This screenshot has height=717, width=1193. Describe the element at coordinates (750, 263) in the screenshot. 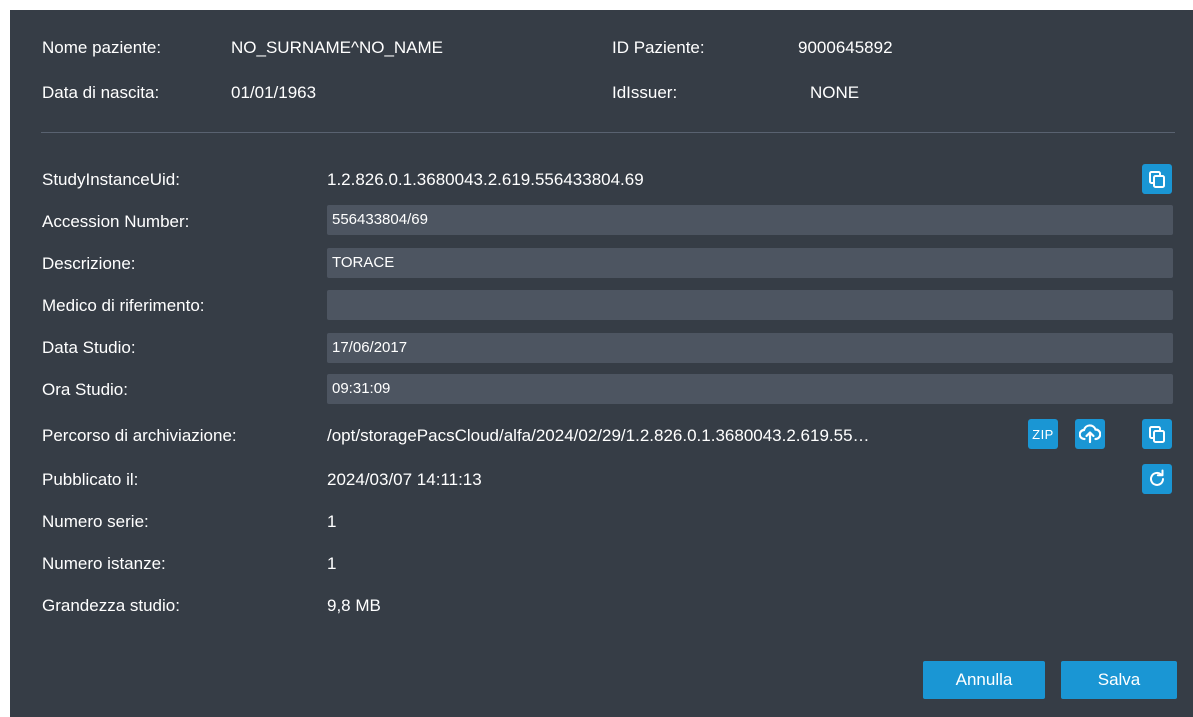

I see `description-field: TORACE` at that location.